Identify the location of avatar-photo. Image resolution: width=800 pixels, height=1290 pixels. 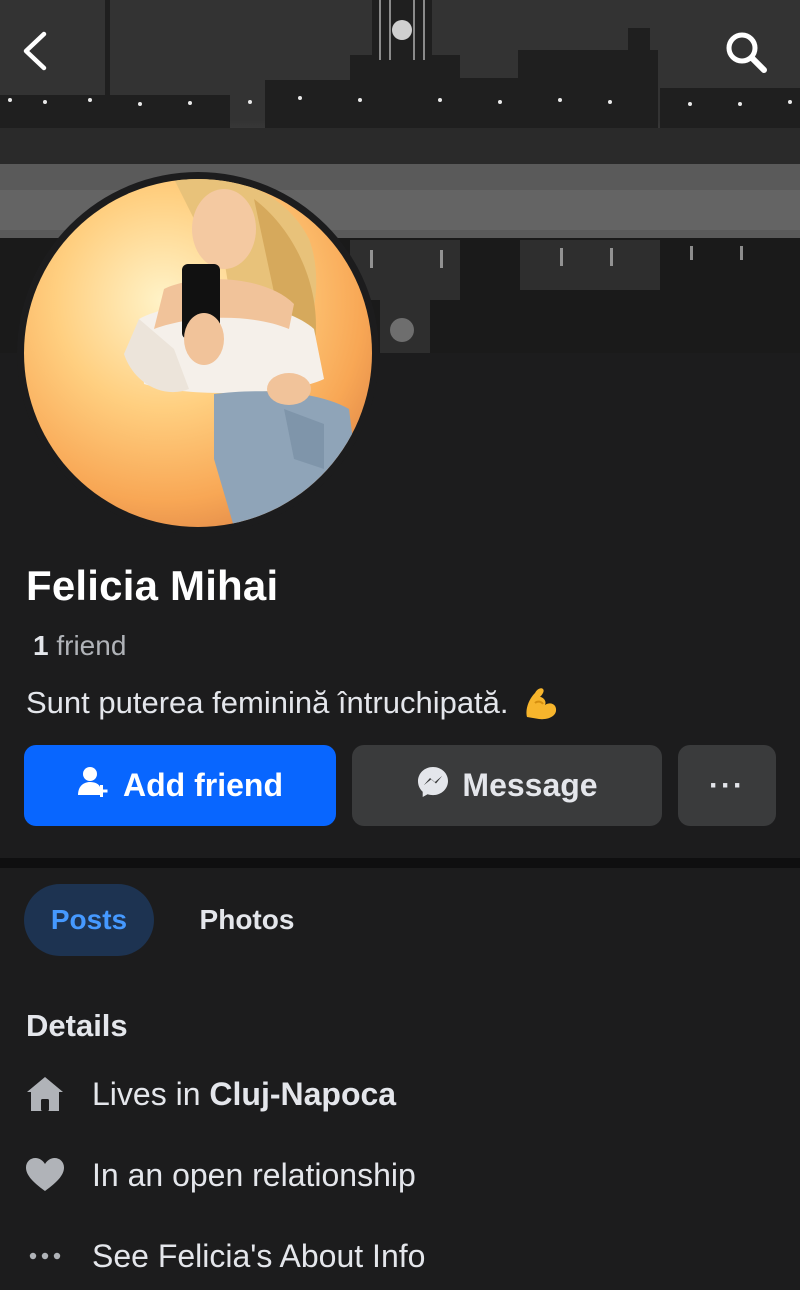
(198, 353).